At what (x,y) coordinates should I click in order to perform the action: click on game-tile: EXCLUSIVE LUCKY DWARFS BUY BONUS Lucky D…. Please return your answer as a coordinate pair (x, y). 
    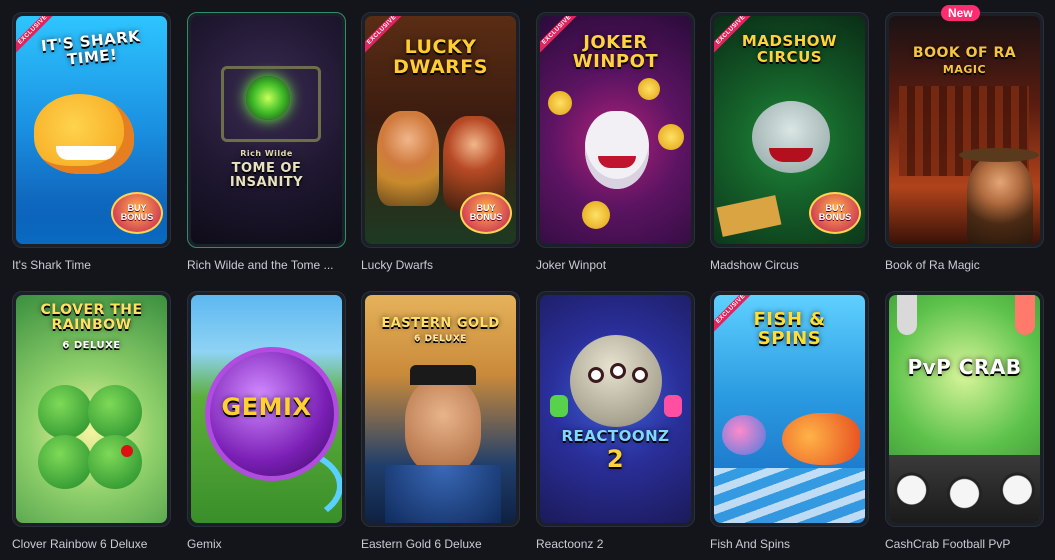
    Looking at the image, I should click on (440, 142).